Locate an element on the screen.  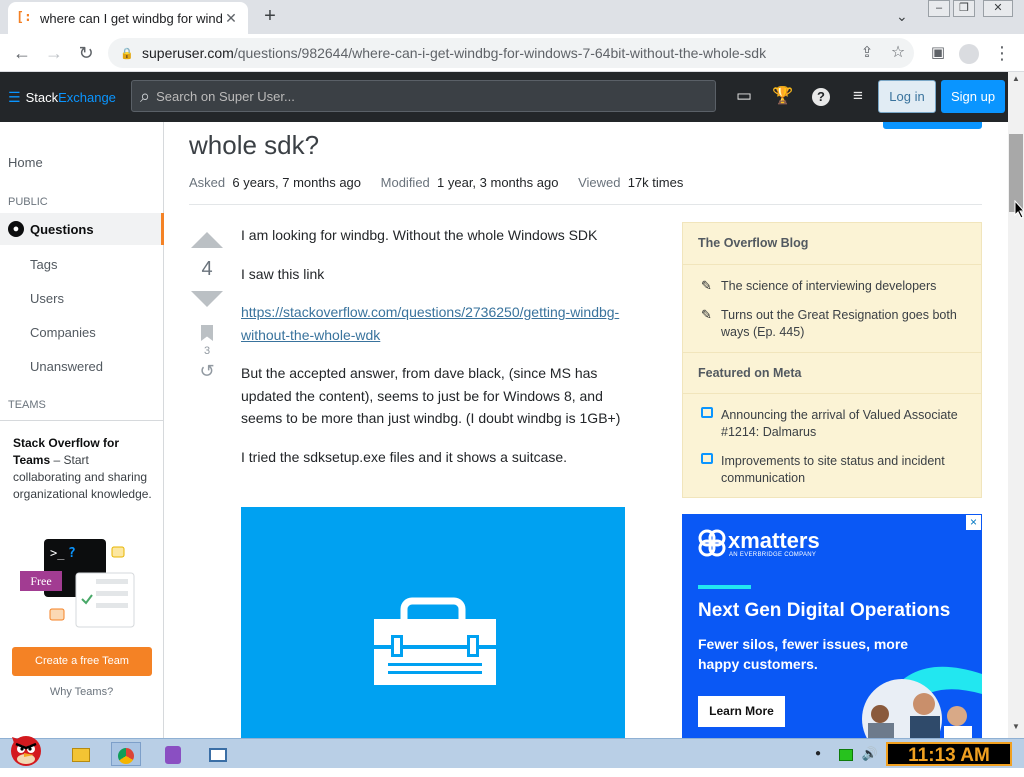
ad-brand: xmatters is located at coordinates (774, 540).